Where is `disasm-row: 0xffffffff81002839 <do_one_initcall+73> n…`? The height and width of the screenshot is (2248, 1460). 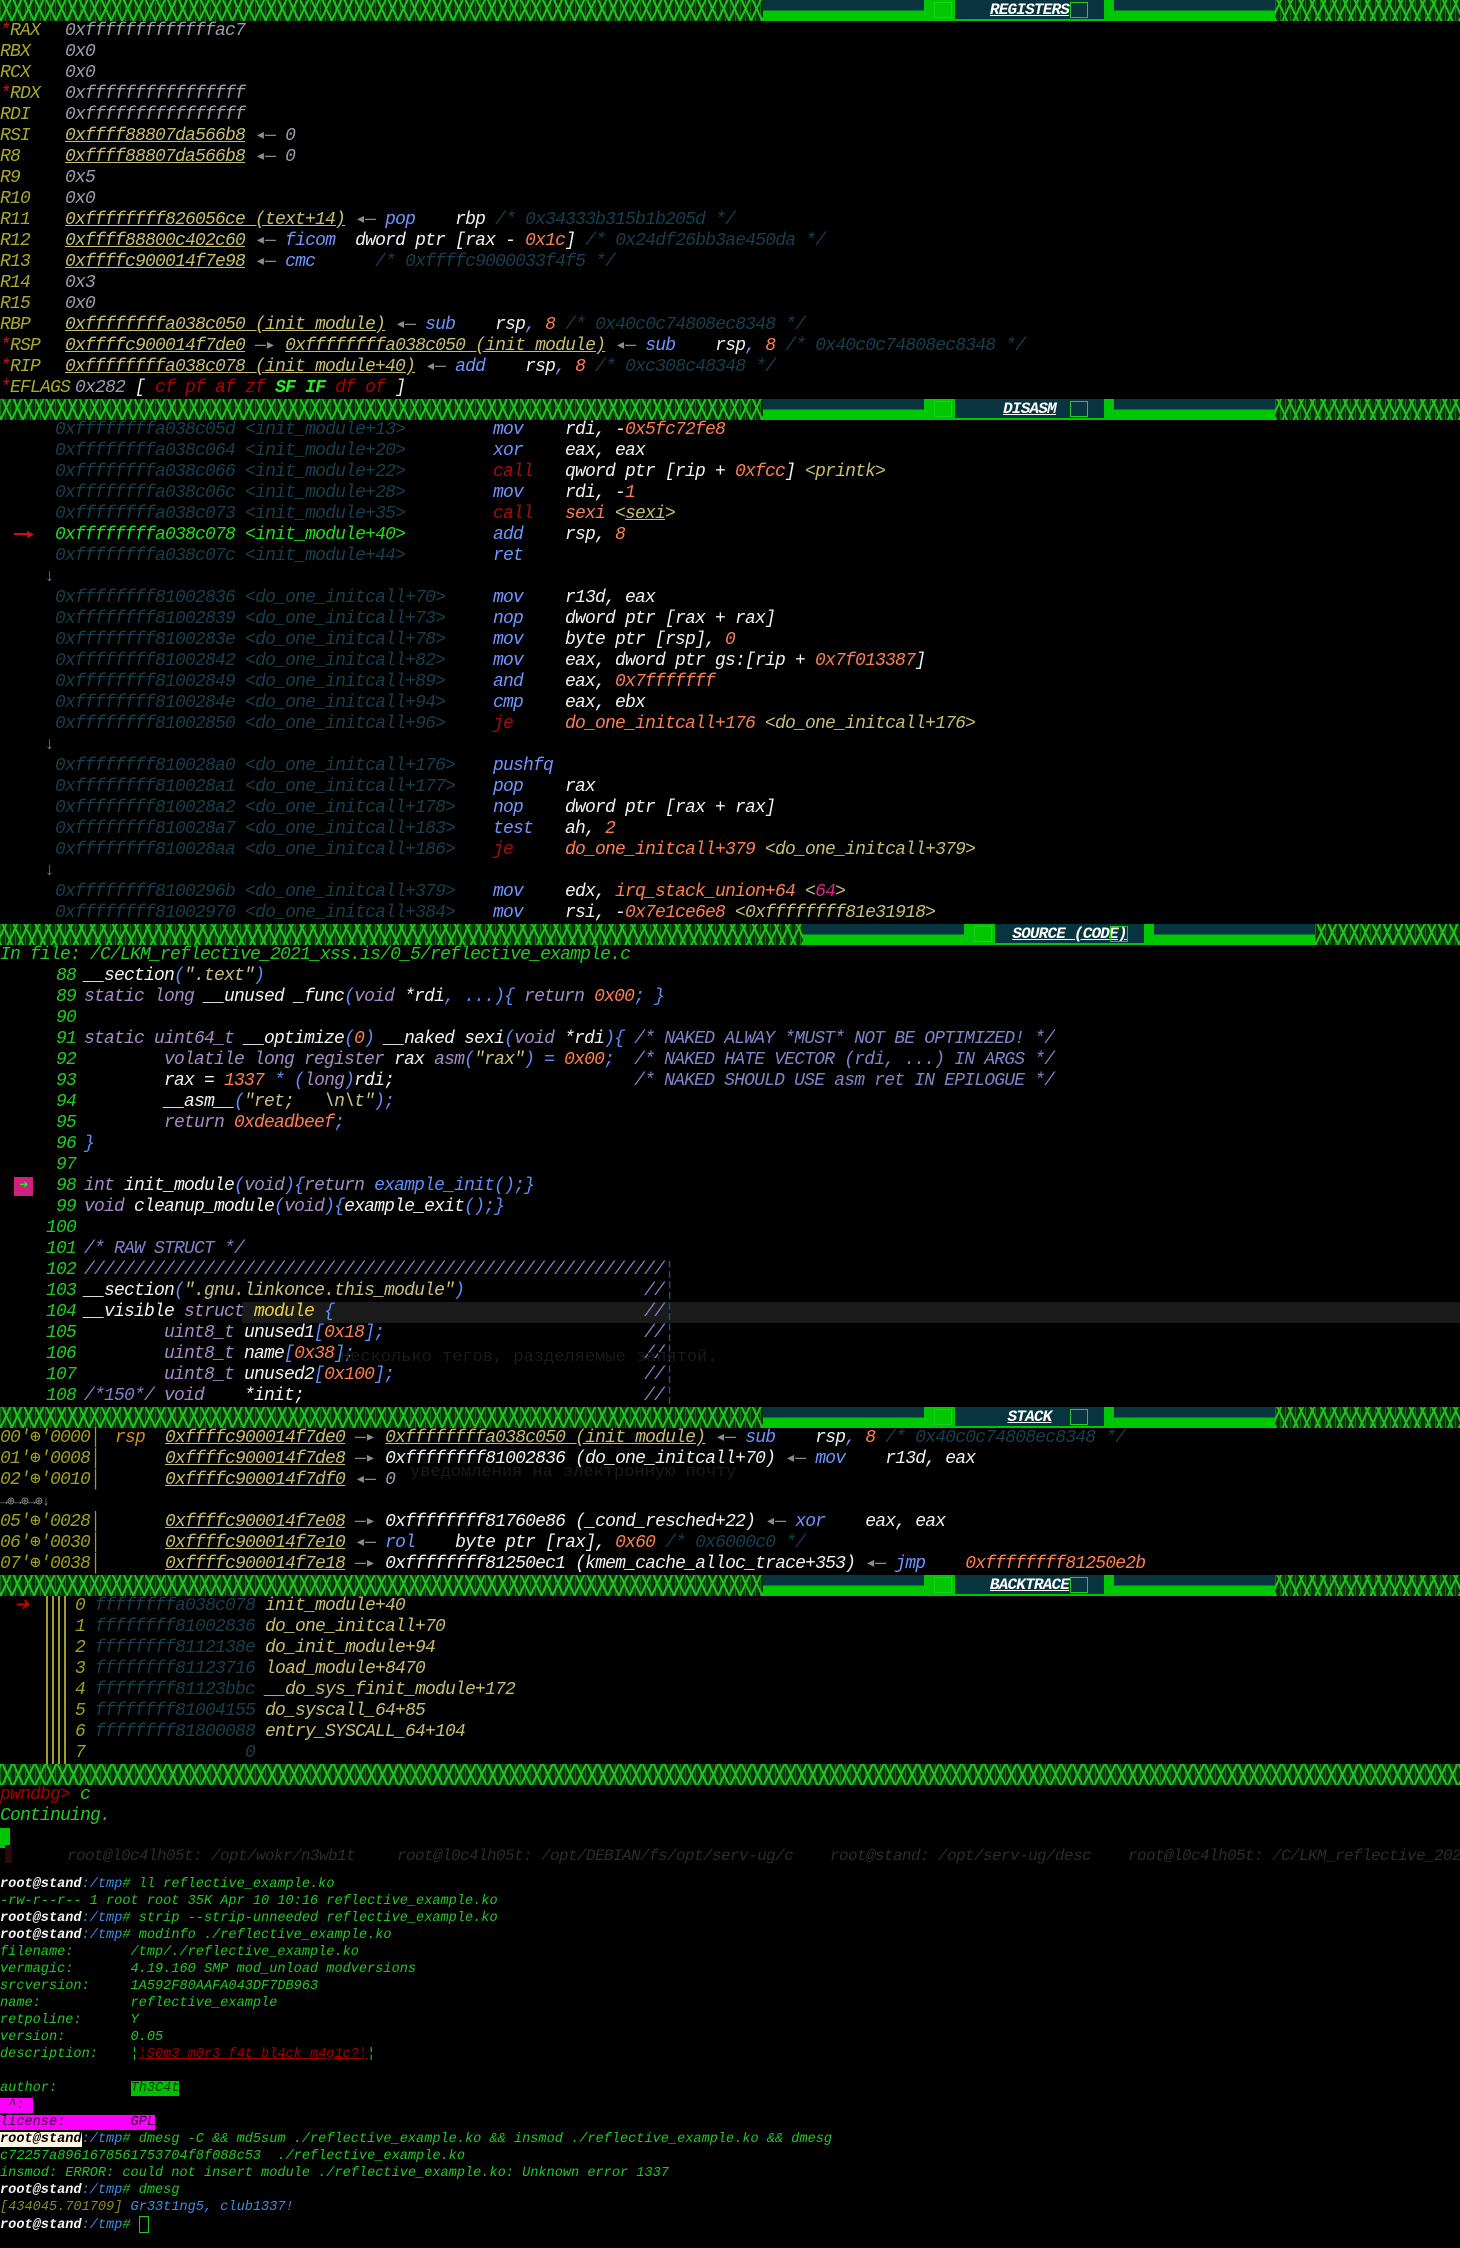 disasm-row: 0xffffffff81002839 <do_one_initcall+73> n… is located at coordinates (730, 619).